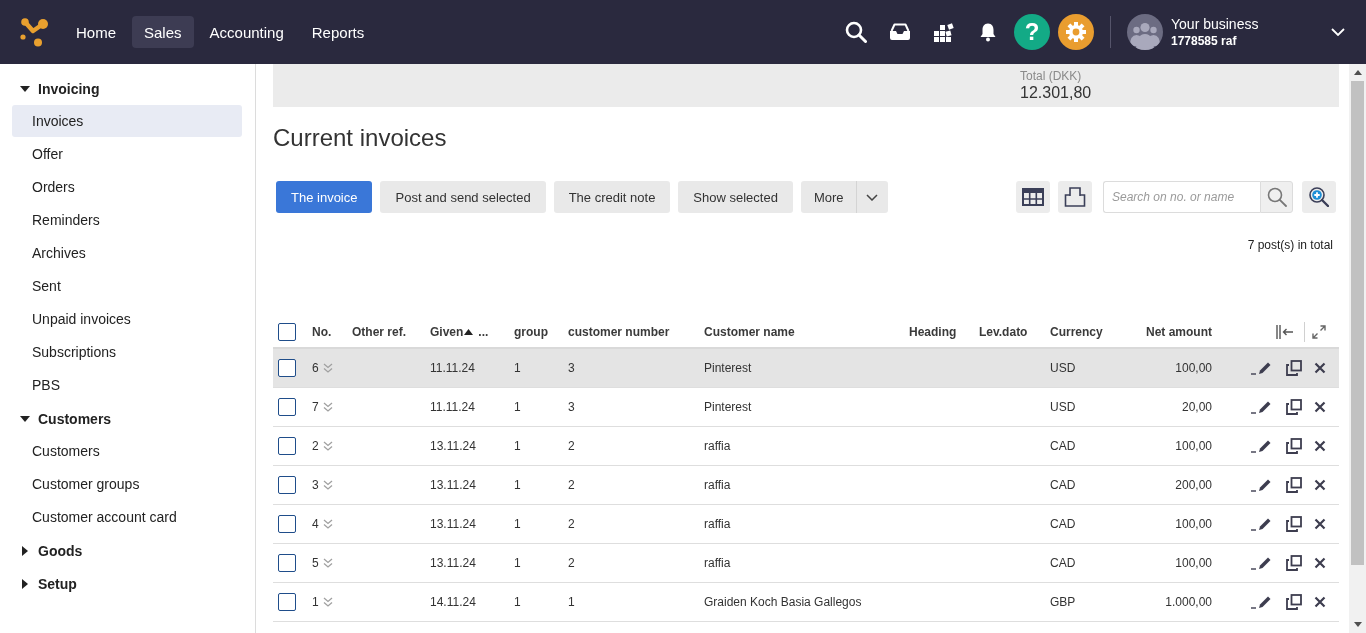  Describe the element at coordinates (127, 121) in the screenshot. I see `sidebar-item: Invoices` at that location.